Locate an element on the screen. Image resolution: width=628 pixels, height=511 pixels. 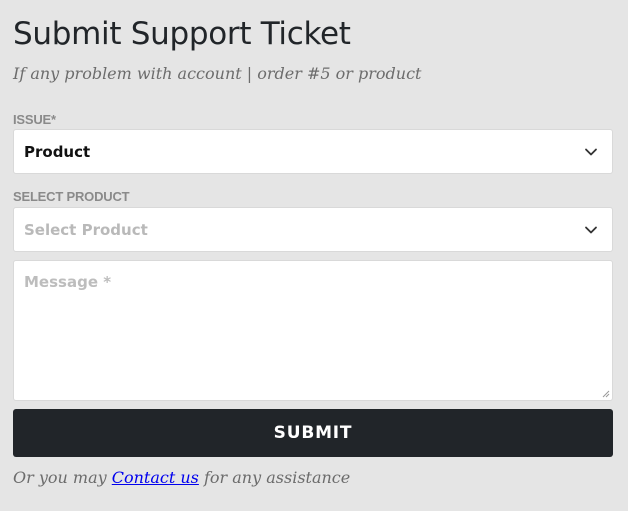
select-product-label: SELECT PRODUCT is located at coordinates (71, 196).